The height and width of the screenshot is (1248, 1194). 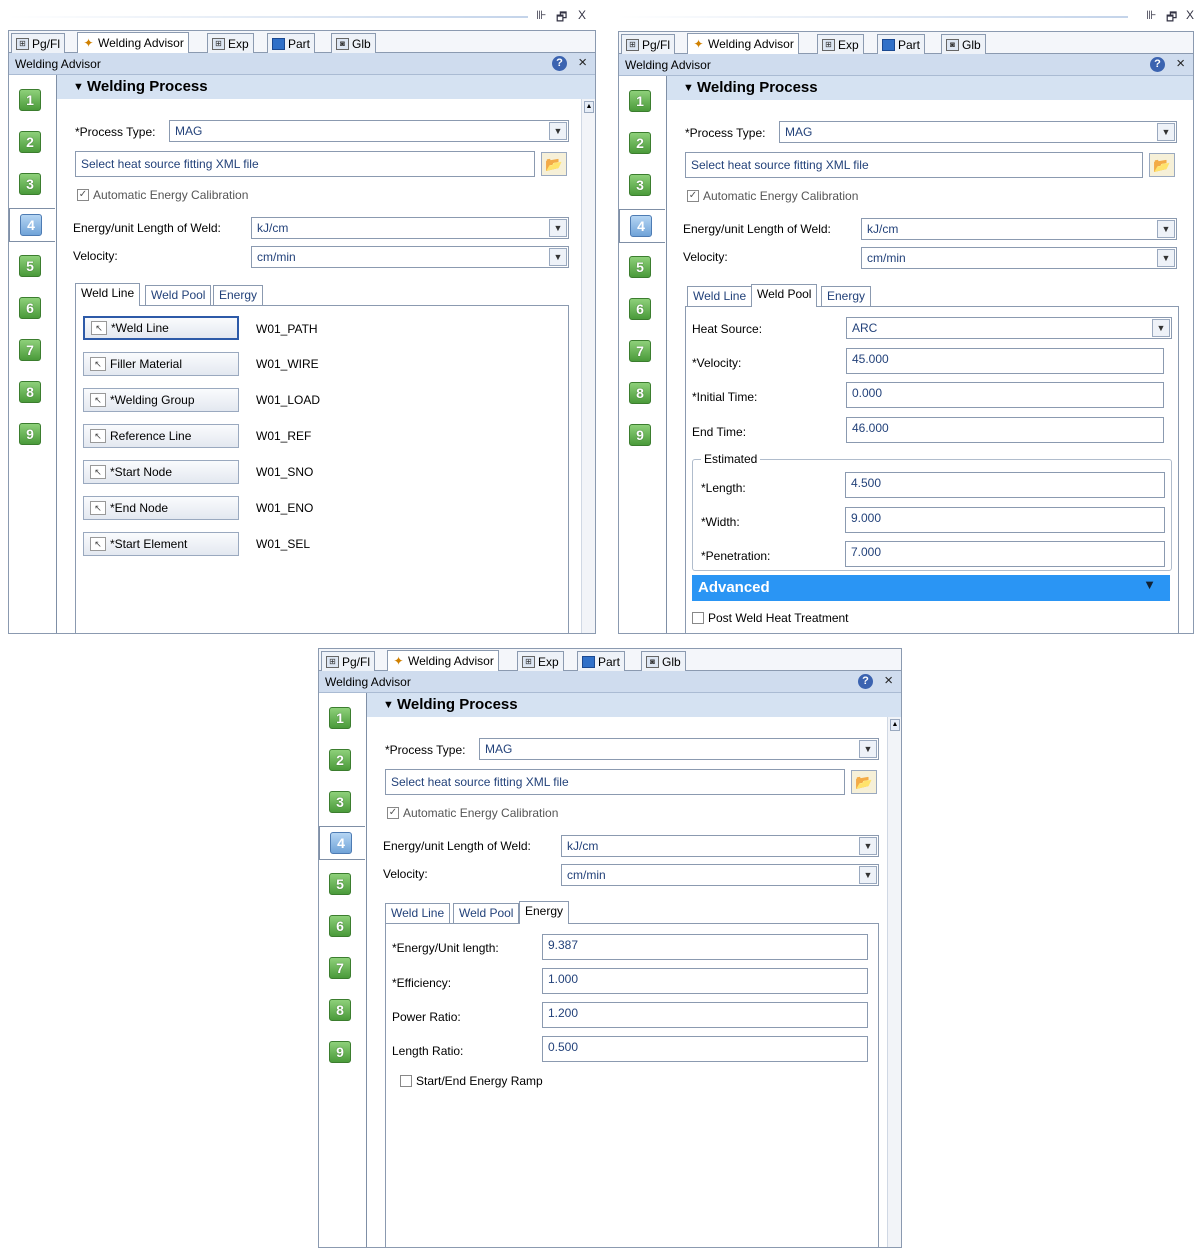 I want to click on start-node-button: ↖ *Start Node, so click(x=161, y=472).